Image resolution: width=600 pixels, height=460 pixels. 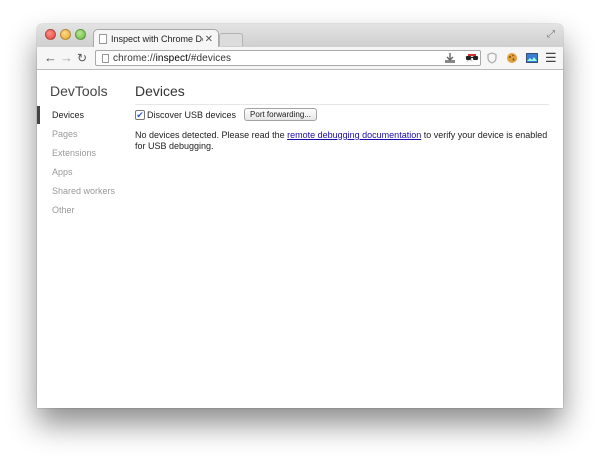 What do you see at coordinates (134, 58) in the screenshot?
I see `url-scheme: chrome://` at bounding box center [134, 58].